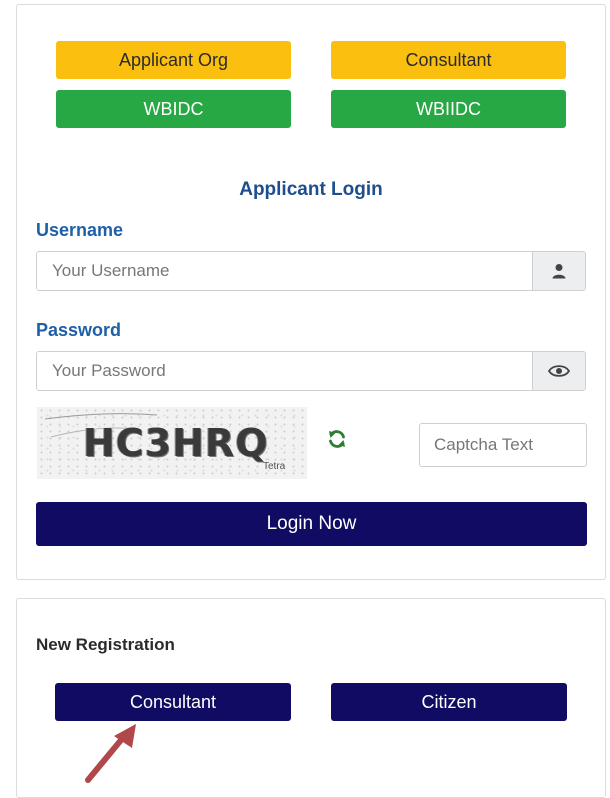 Image resolution: width=610 pixels, height=798 pixels. I want to click on register-consultant-button: Consultant, so click(173, 702).